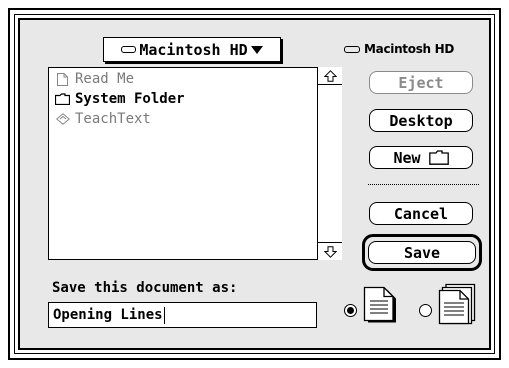  I want to click on filename-value: Opening Lines, so click(108, 315).